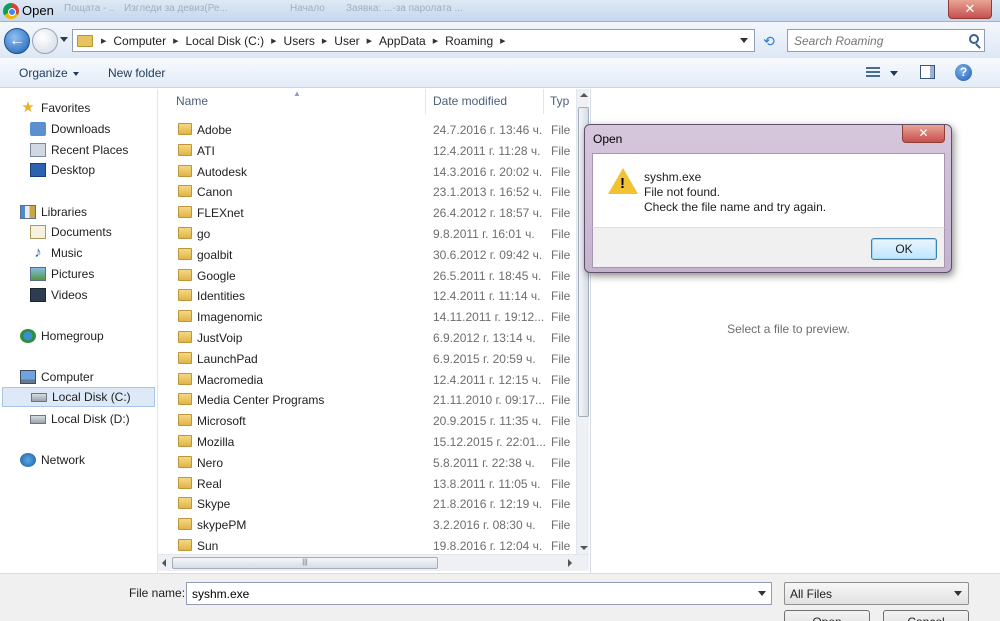  I want to click on file-row: Canon 23.1.2013 г. 16:52 ч. File, so click(367, 191).